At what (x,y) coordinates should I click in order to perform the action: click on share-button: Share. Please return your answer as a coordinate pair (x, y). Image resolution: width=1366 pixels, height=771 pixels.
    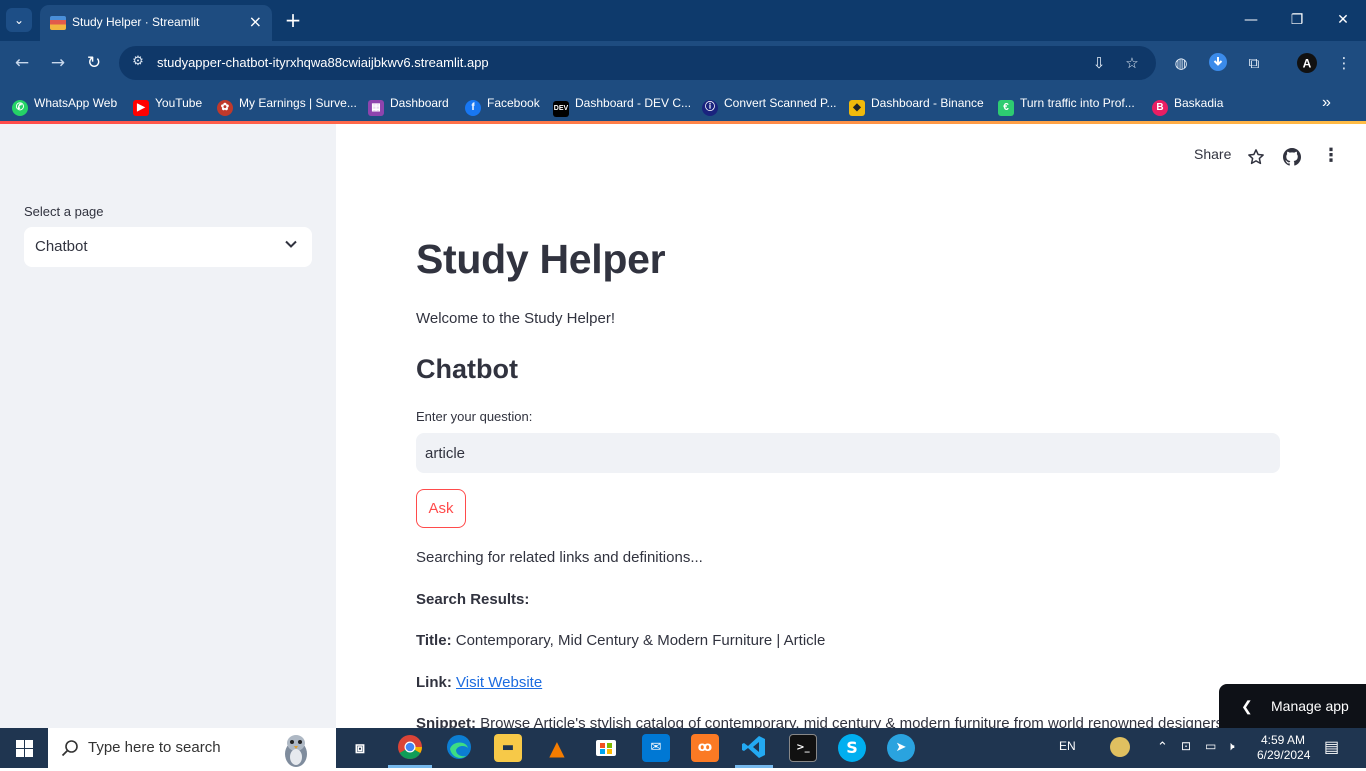
    Looking at the image, I should click on (1212, 154).